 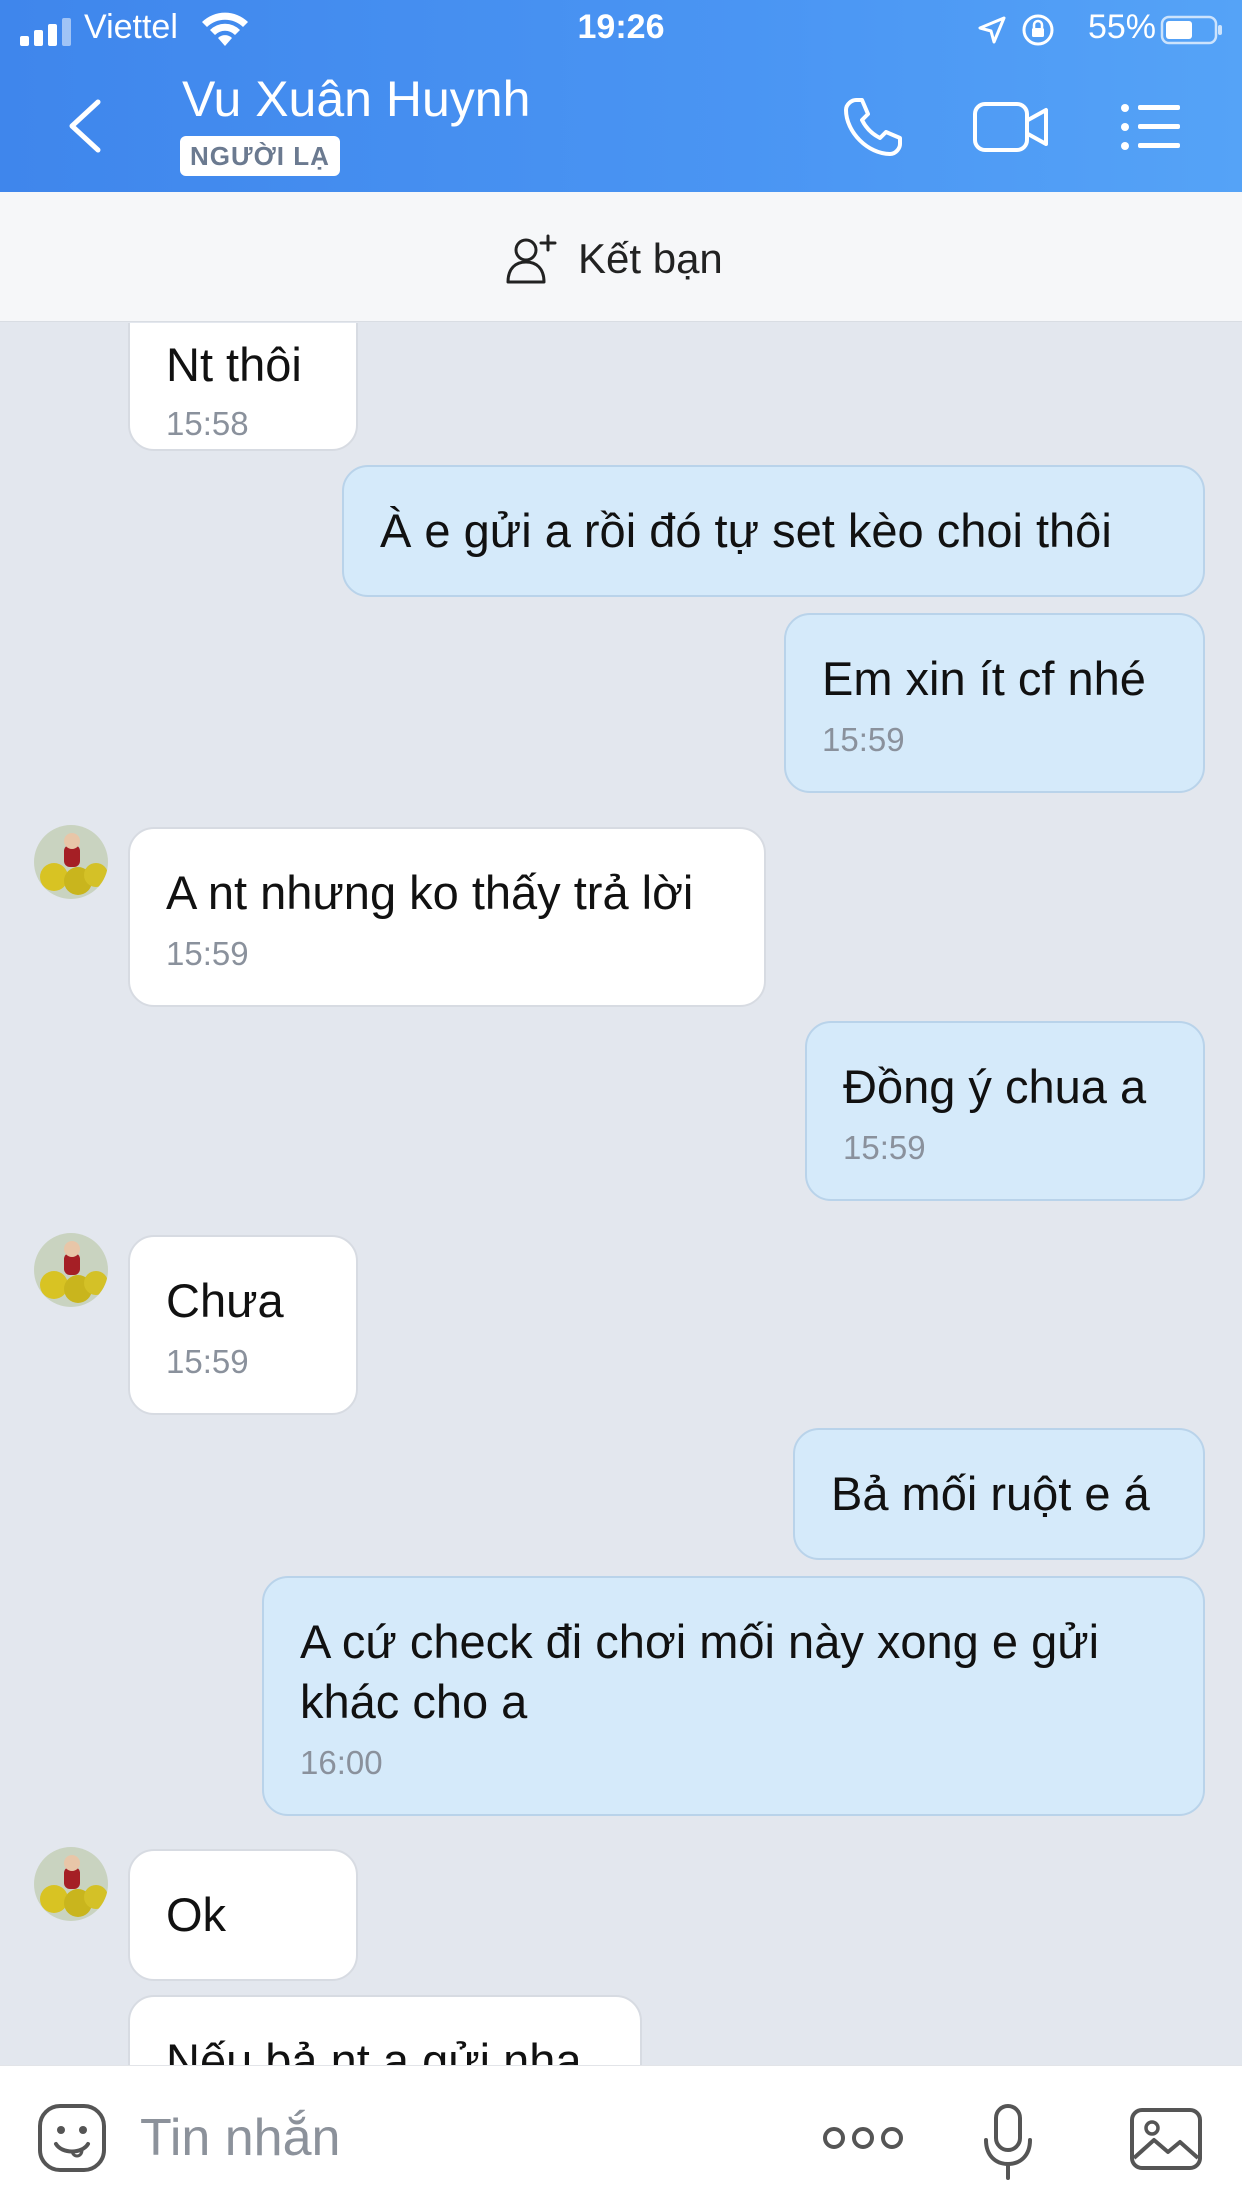 I want to click on message-text: Ok, so click(x=196, y=1914).